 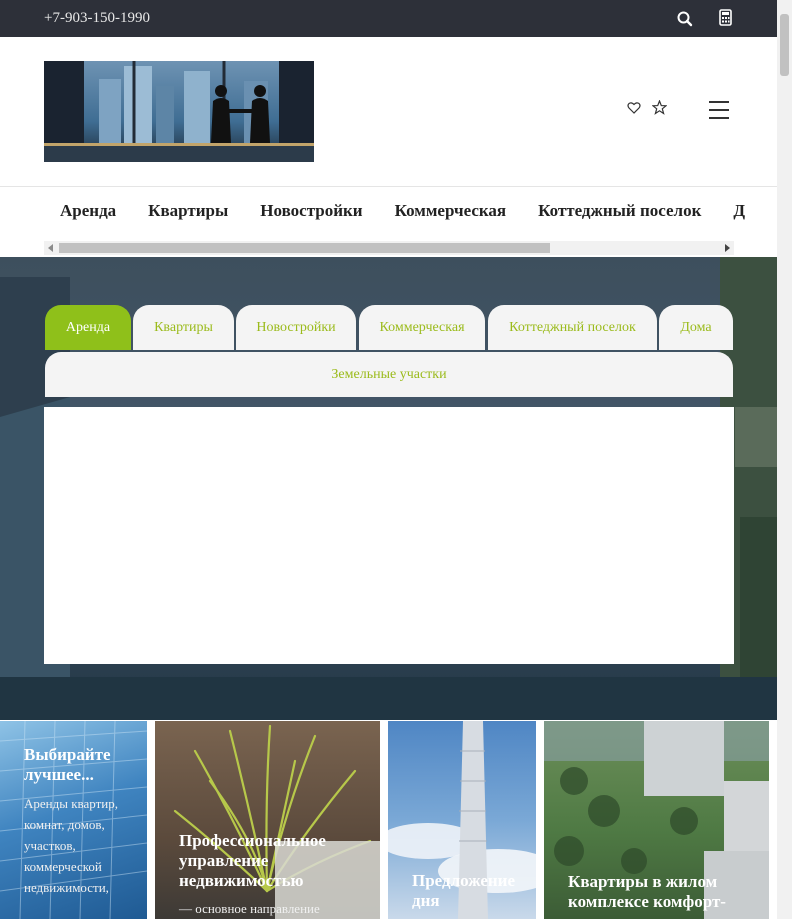 What do you see at coordinates (188, 211) in the screenshot?
I see `nav-item-apartments: Квартиры` at bounding box center [188, 211].